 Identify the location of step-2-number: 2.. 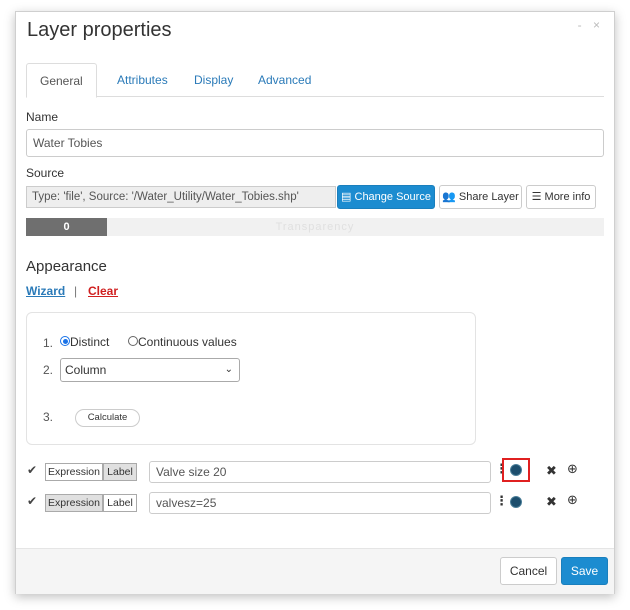
(48, 370).